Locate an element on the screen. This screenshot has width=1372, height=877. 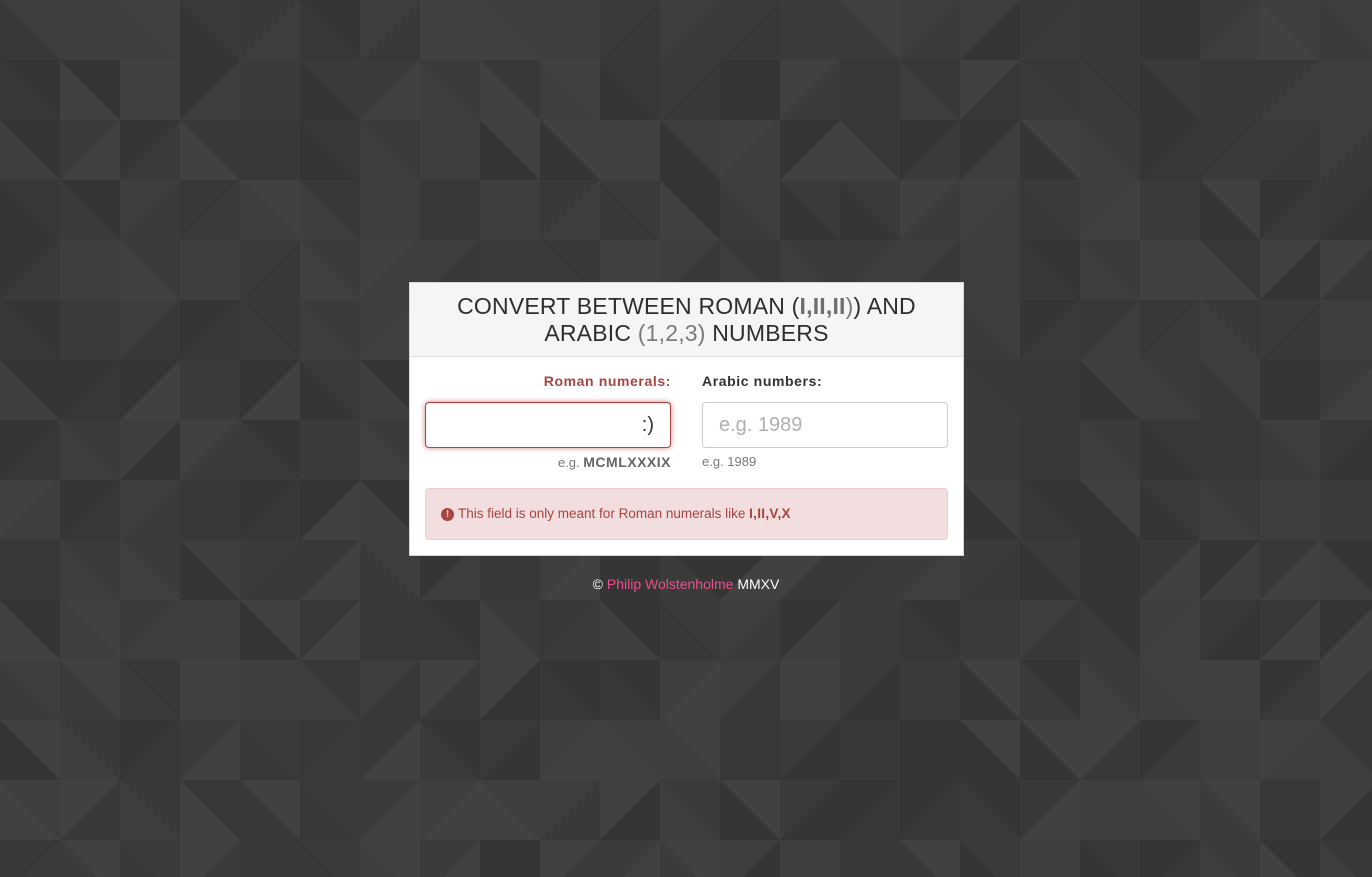
footer-year: MMXV is located at coordinates (756, 584).